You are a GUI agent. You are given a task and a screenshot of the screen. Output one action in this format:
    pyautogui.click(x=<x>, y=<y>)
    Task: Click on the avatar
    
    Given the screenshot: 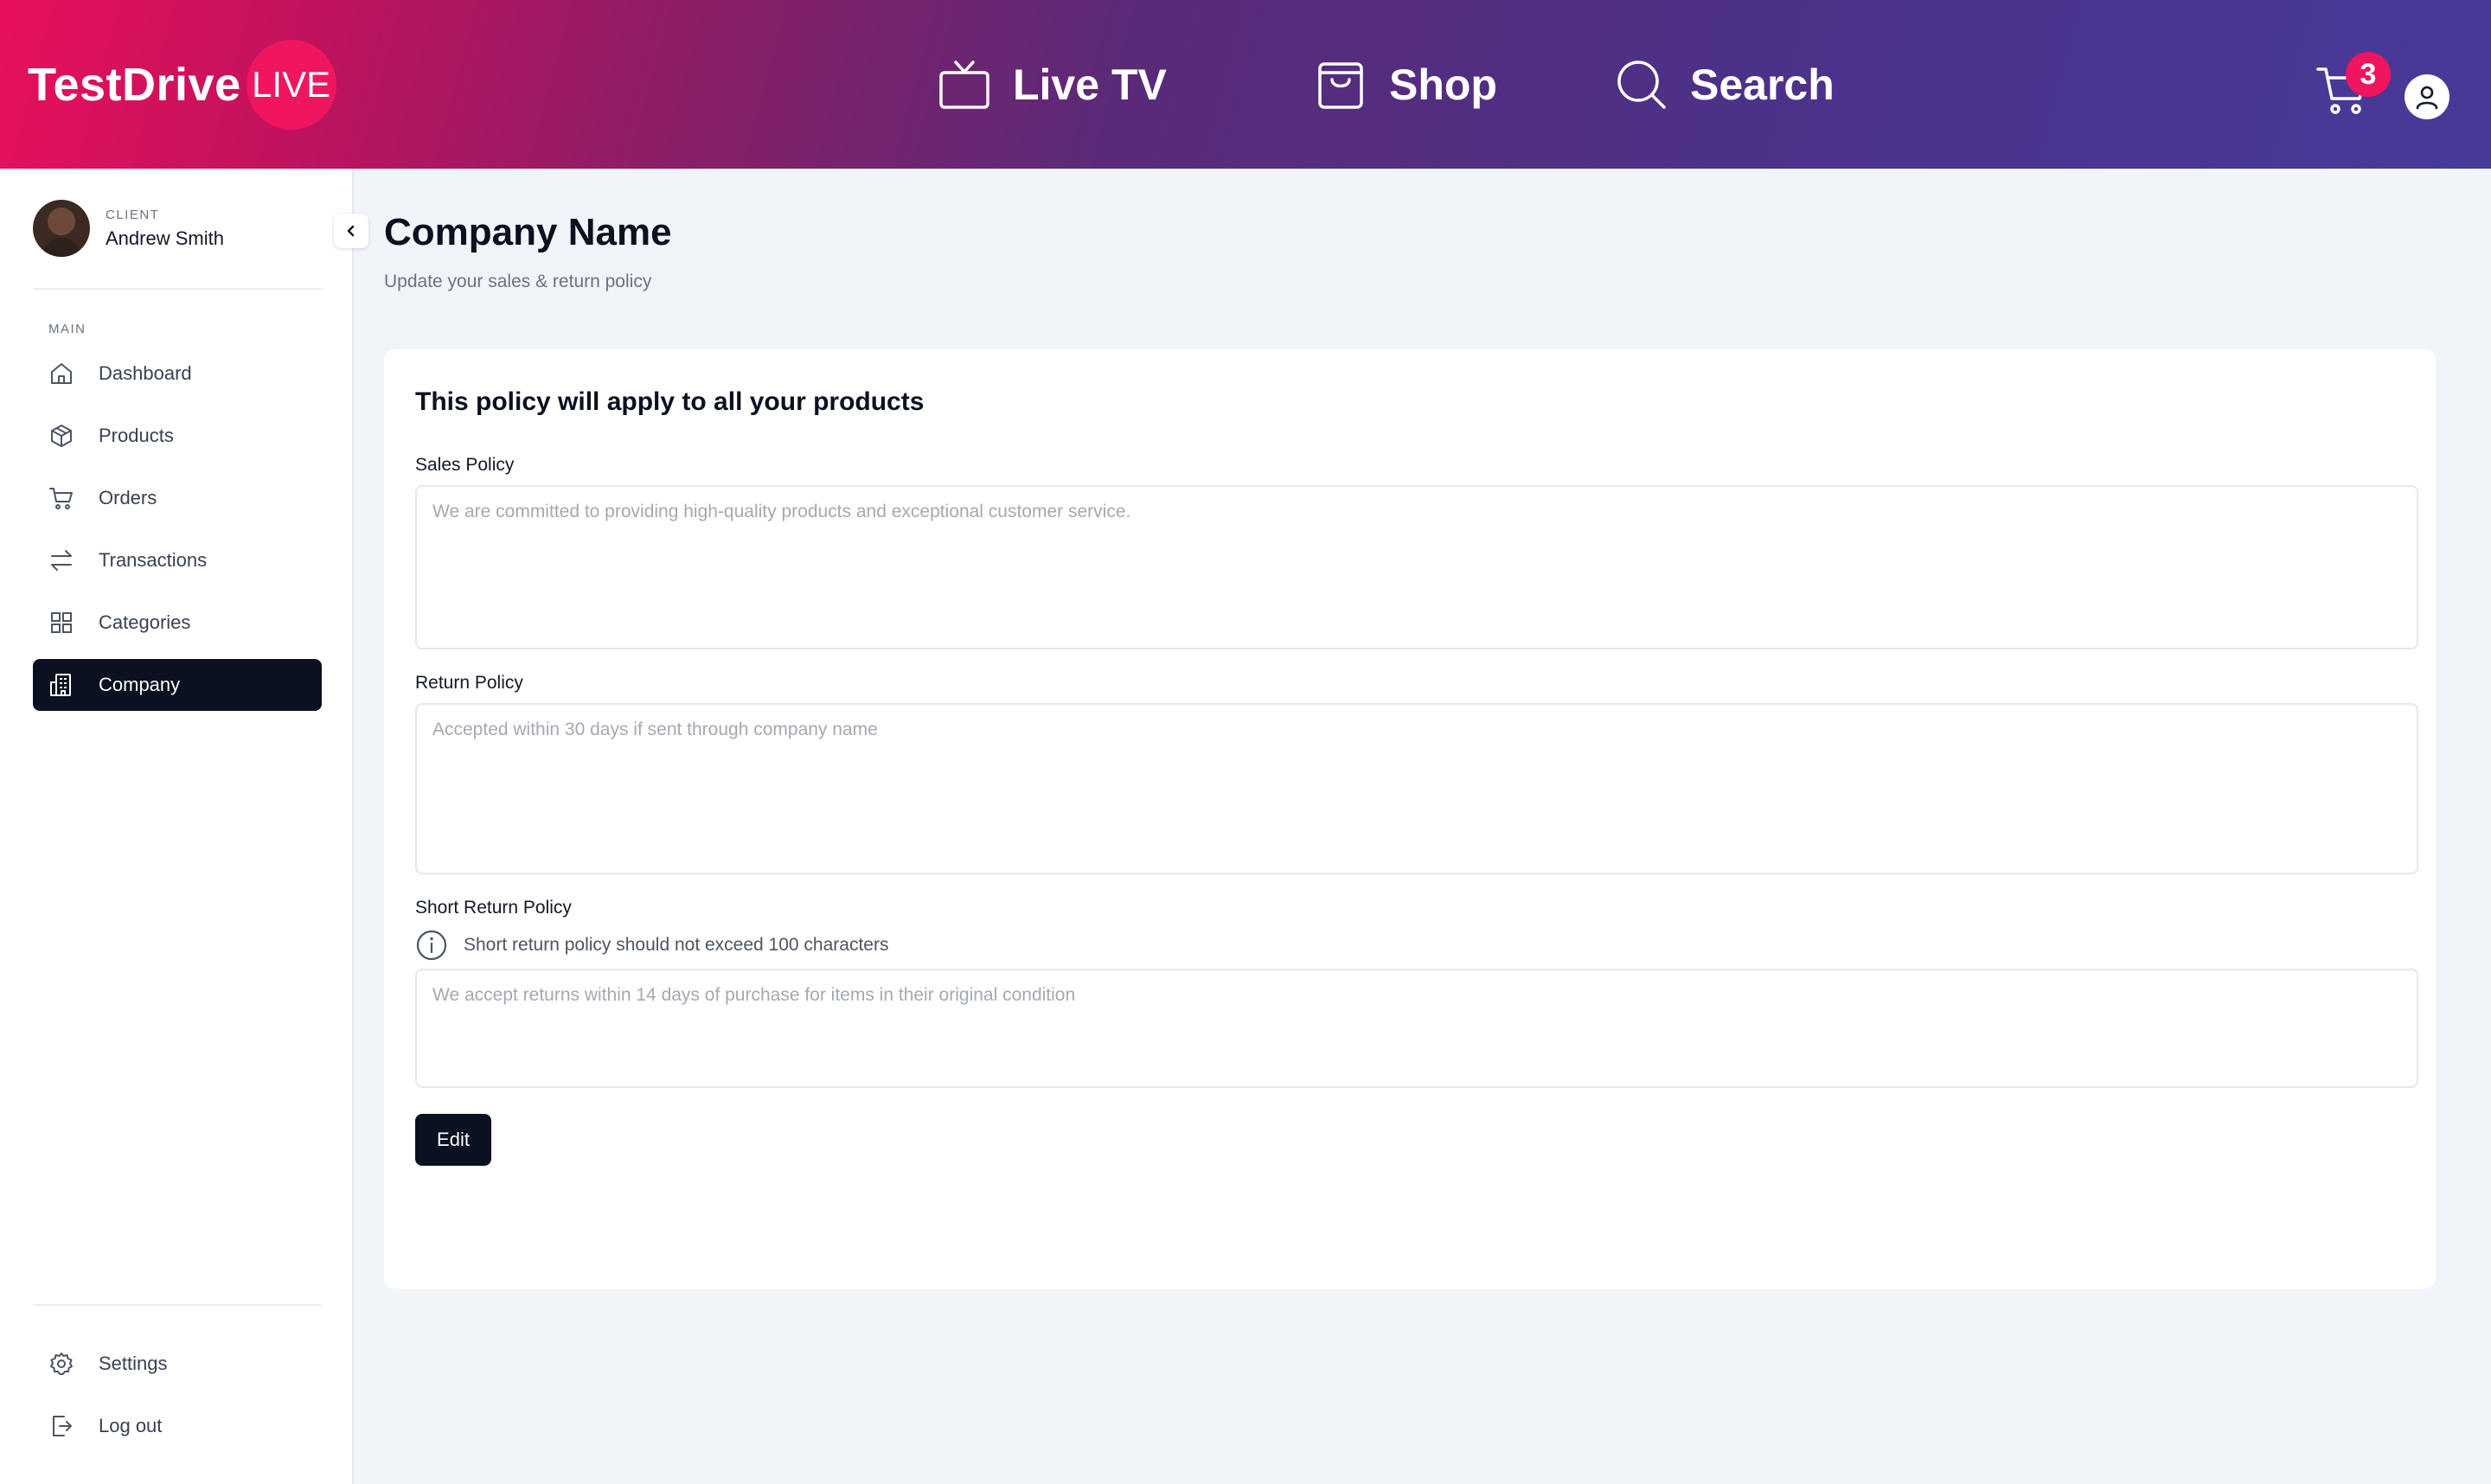 What is the action you would take?
    pyautogui.click(x=61, y=229)
    